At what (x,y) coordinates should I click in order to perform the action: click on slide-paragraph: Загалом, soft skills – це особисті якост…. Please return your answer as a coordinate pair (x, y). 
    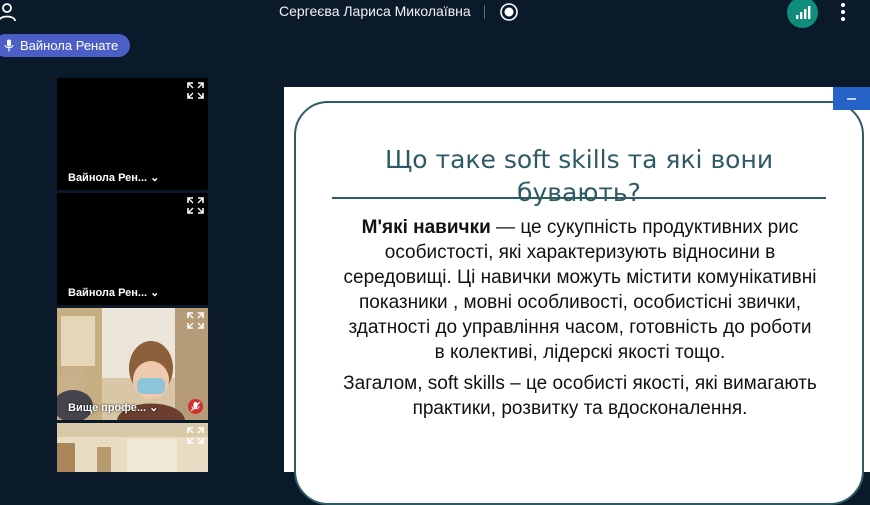
    Looking at the image, I should click on (580, 396).